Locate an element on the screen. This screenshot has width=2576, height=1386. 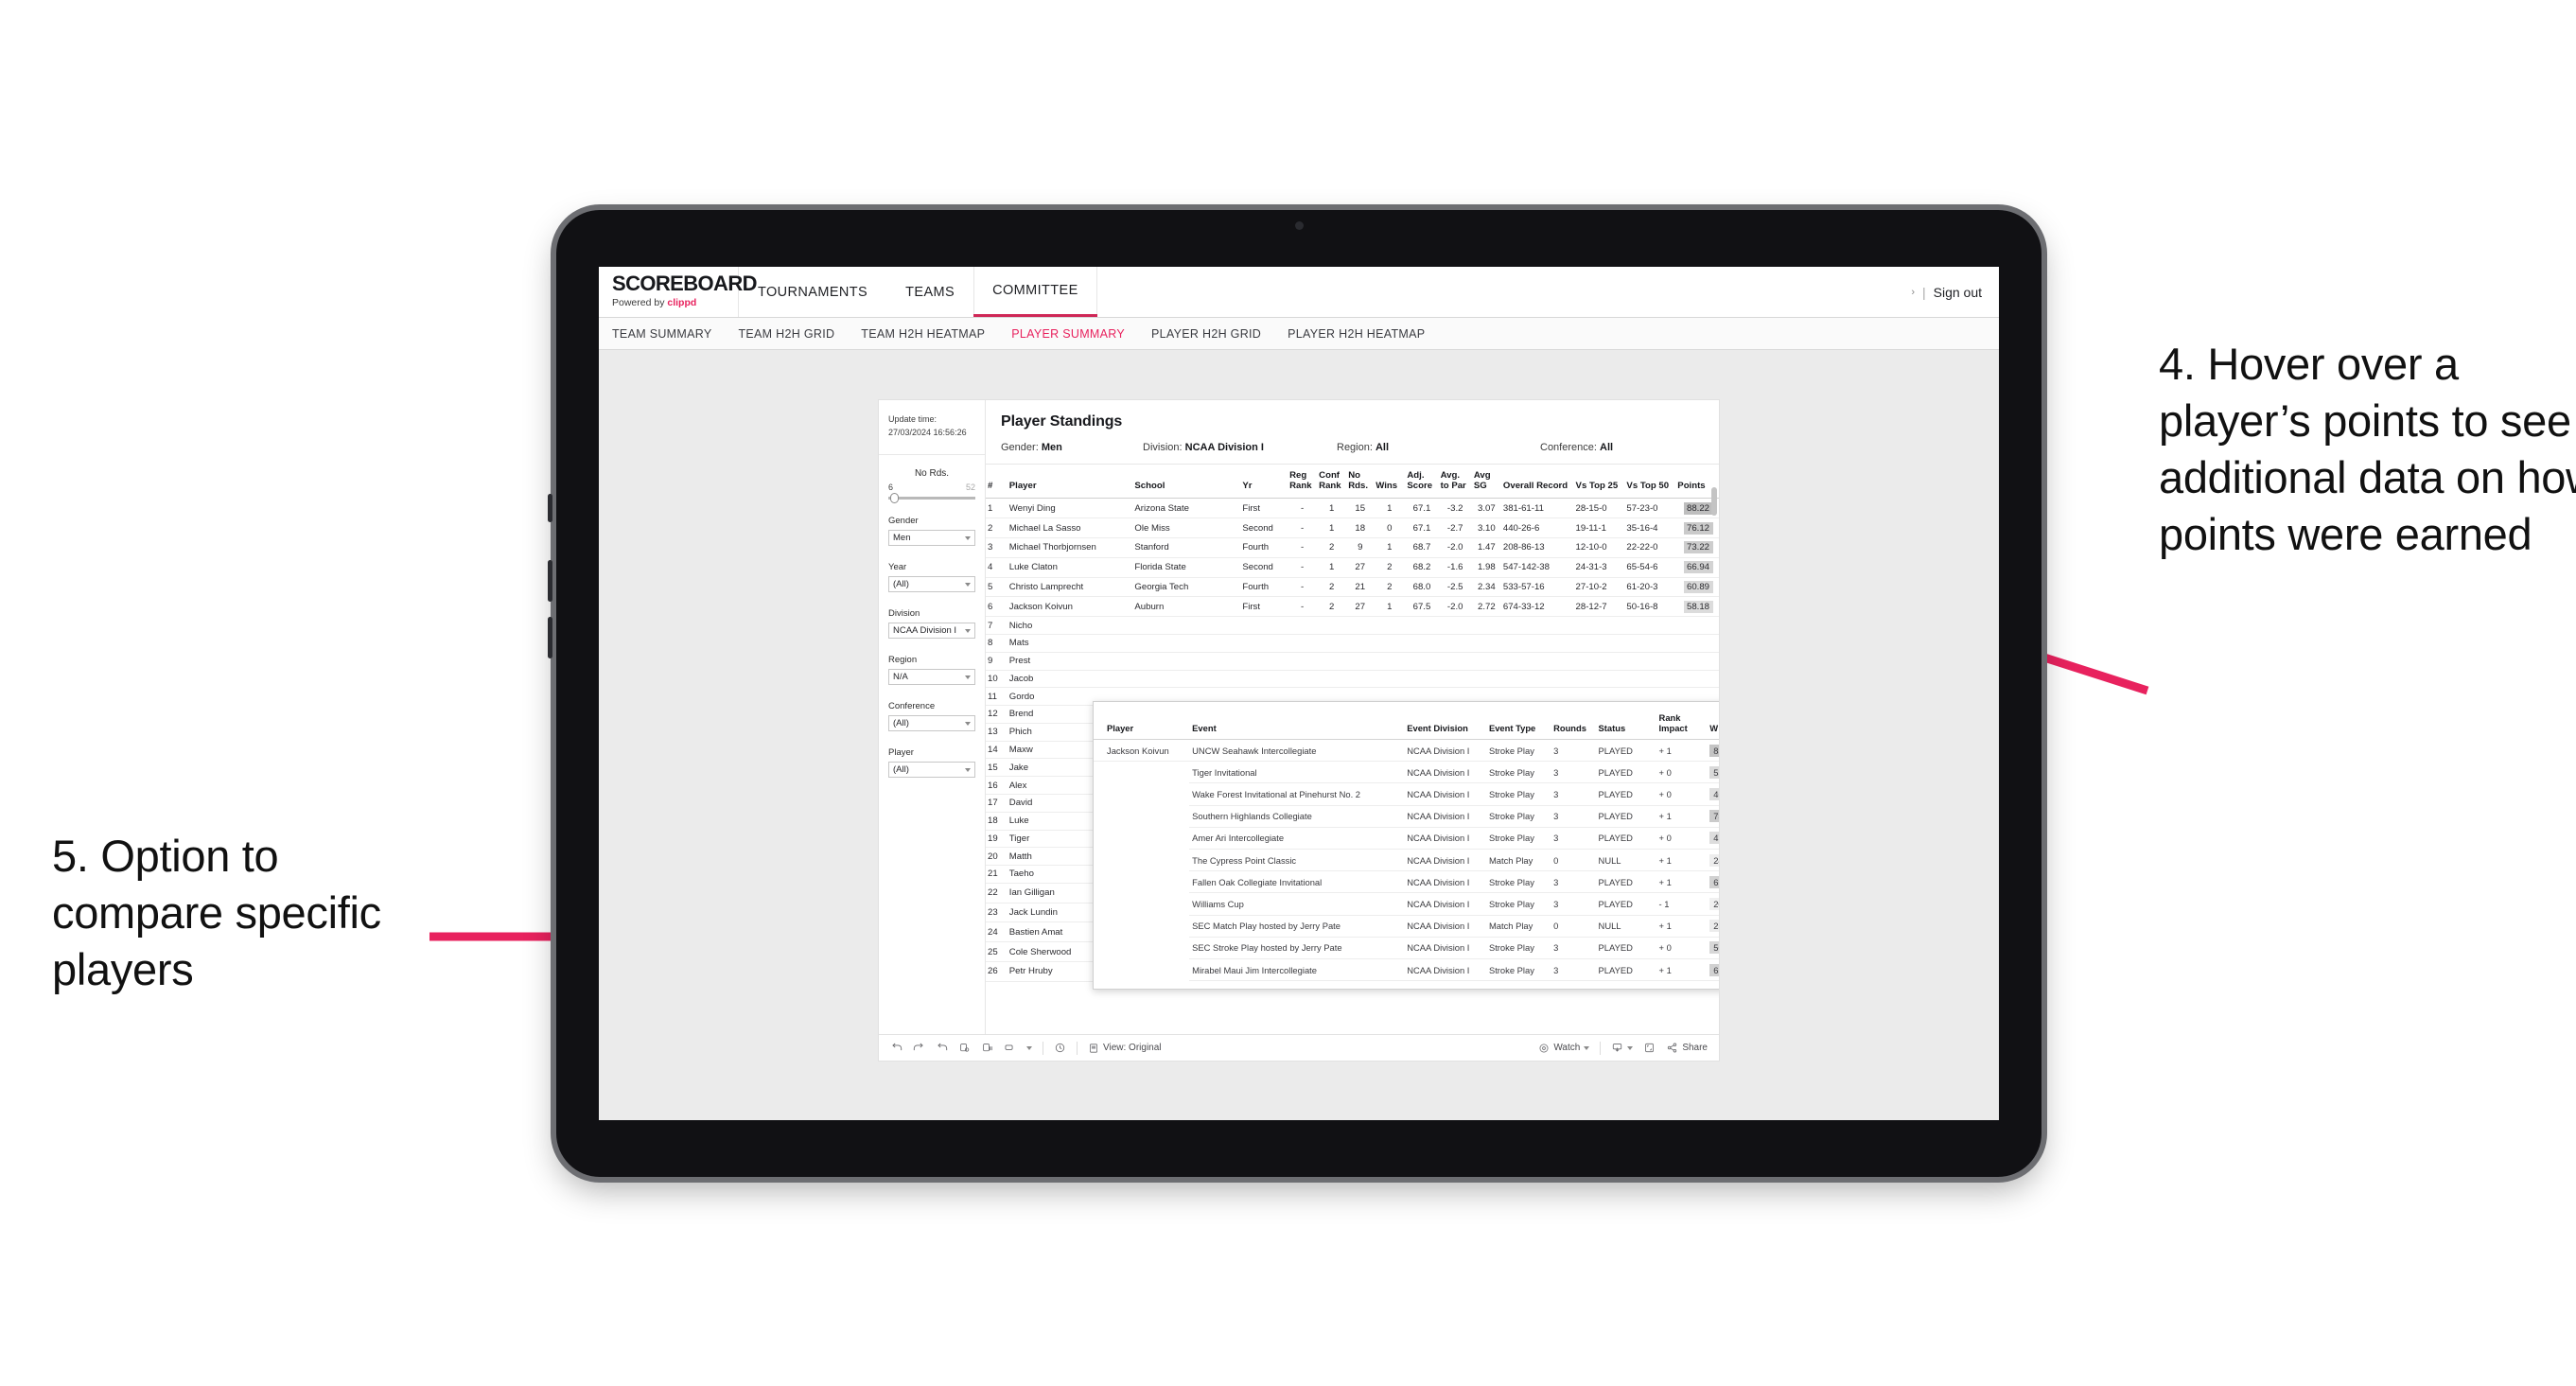
view-original-button: View: Original is located at coordinates (1125, 1048).